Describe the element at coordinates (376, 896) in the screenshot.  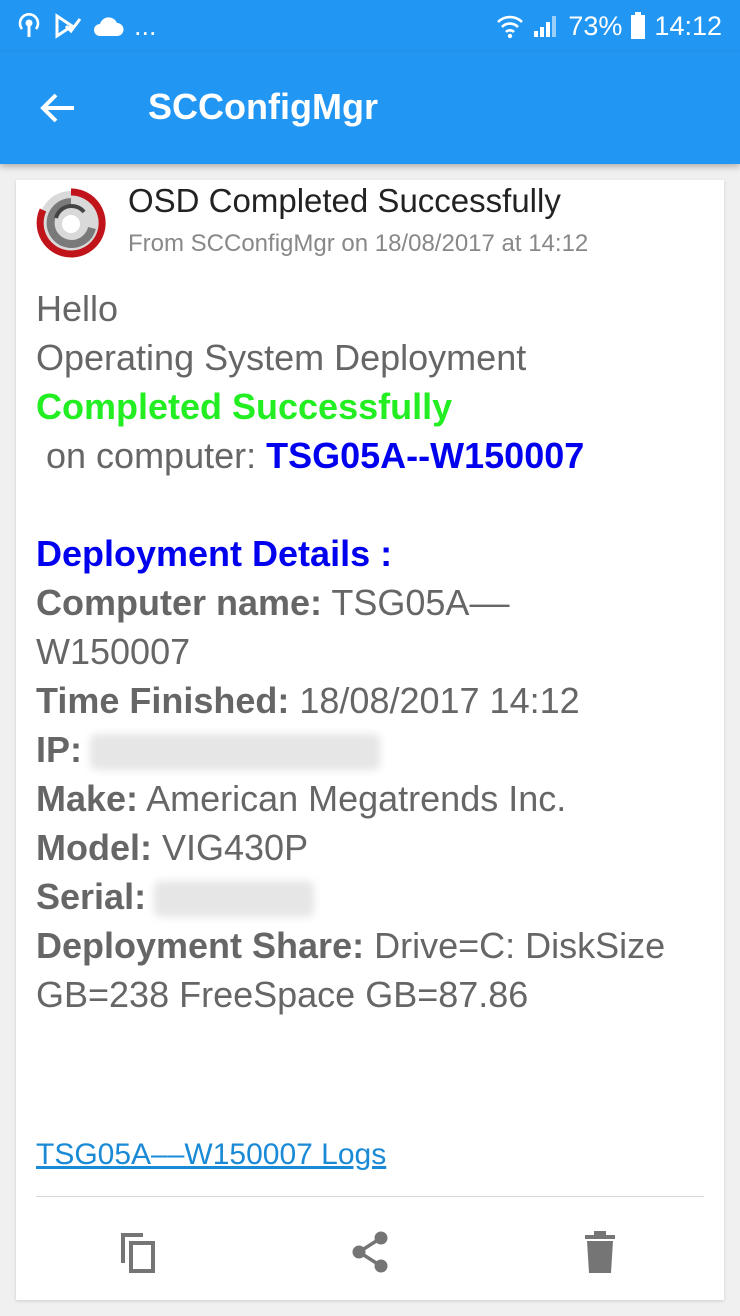
I see `detail-serial: Serial:` at that location.